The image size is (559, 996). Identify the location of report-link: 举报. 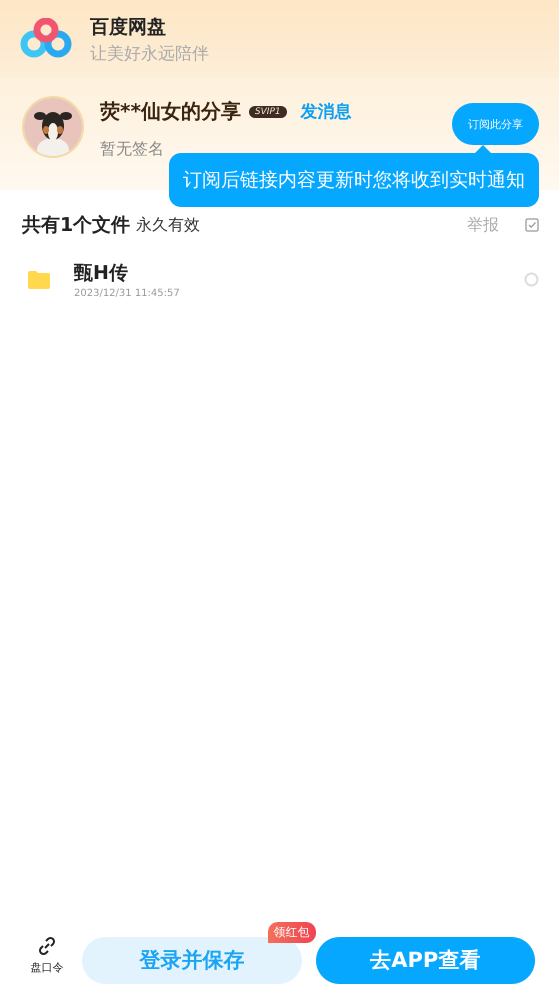
(483, 225).